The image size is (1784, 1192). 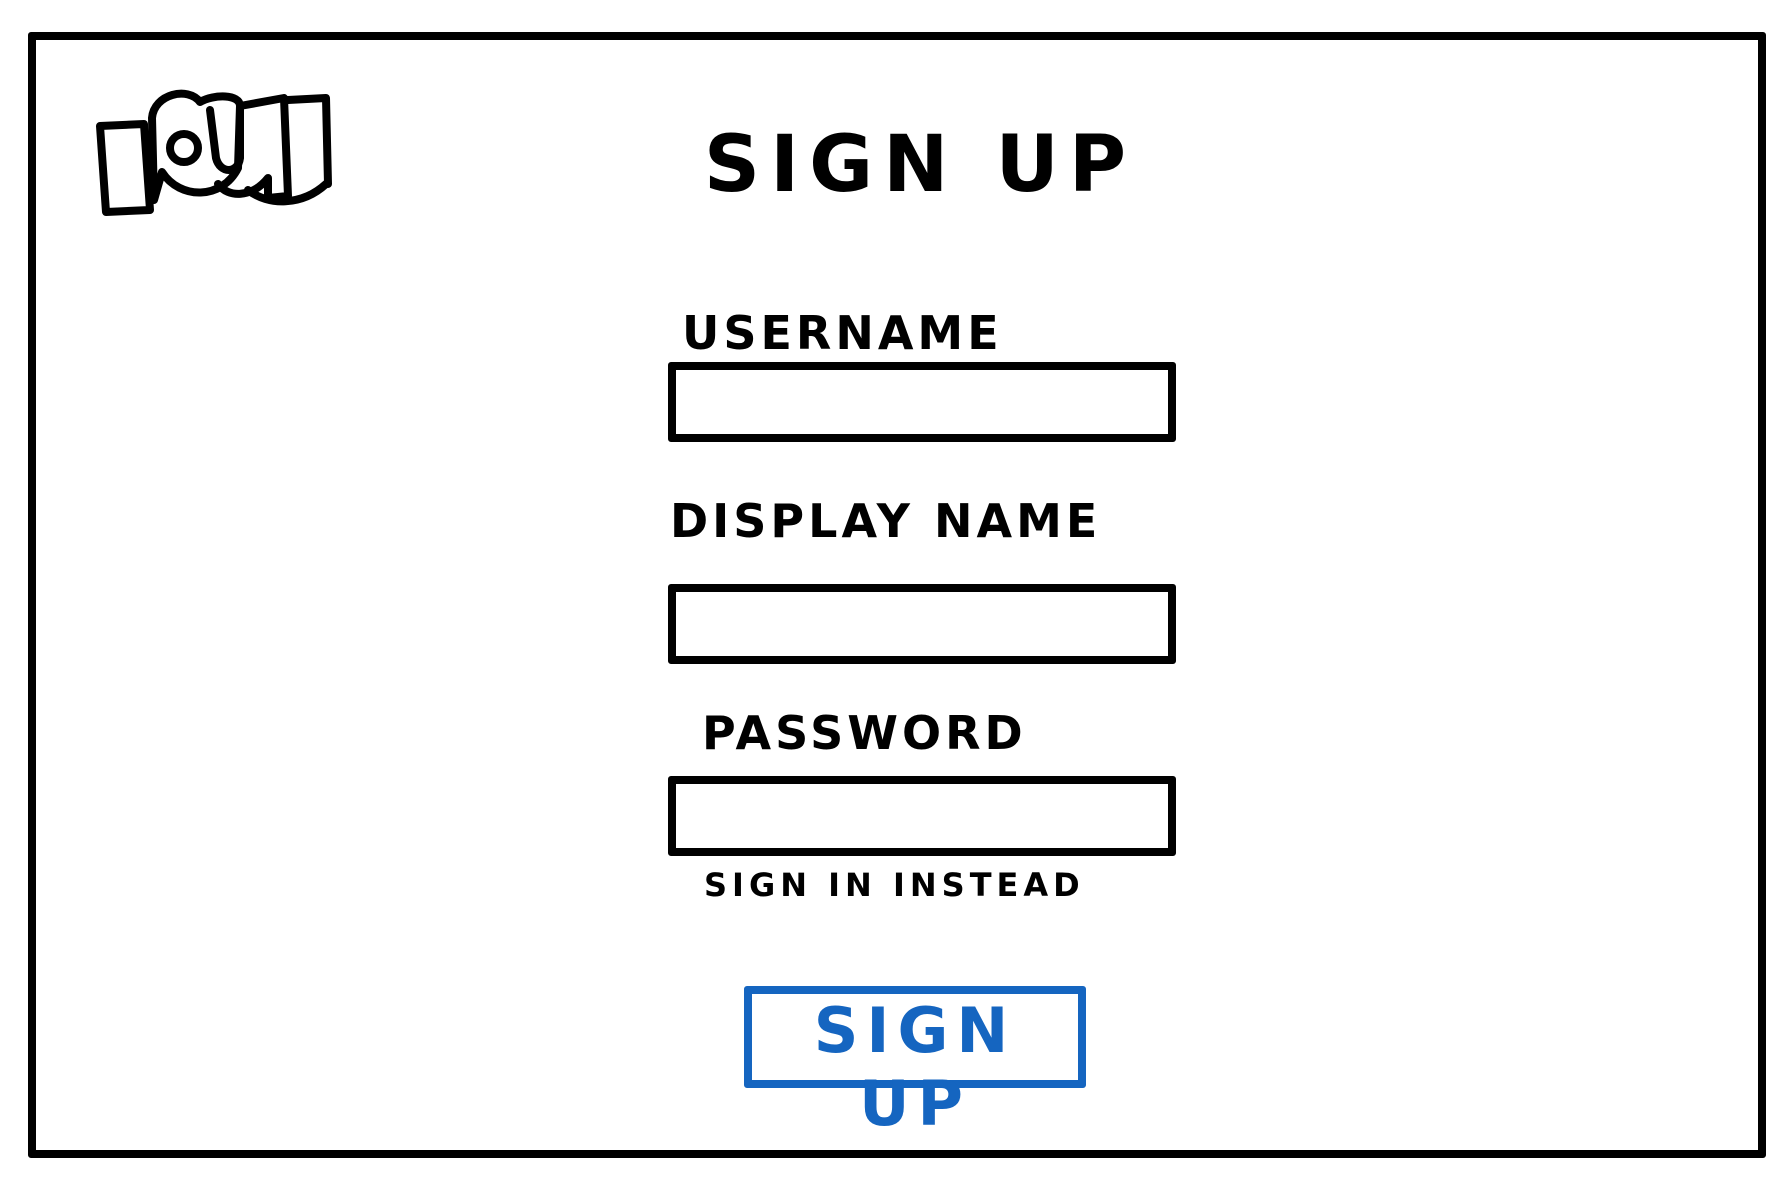 What do you see at coordinates (842, 333) in the screenshot?
I see `username-label: USERNAME` at bounding box center [842, 333].